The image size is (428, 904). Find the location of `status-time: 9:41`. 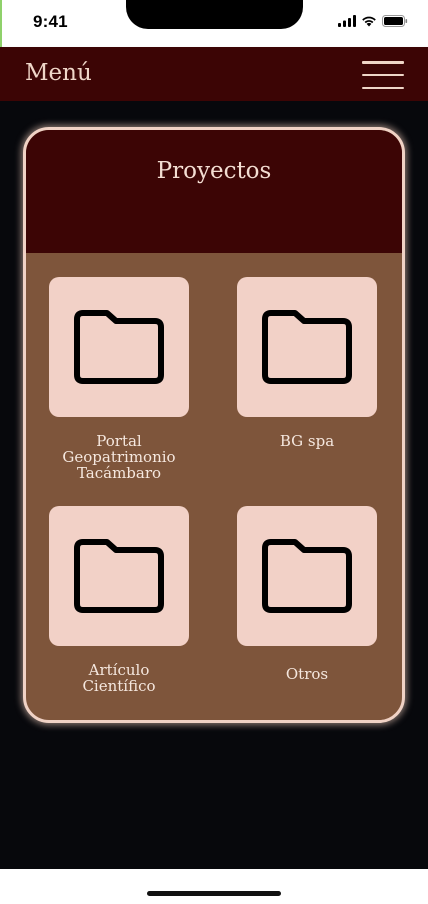

status-time: 9:41 is located at coordinates (50, 21).